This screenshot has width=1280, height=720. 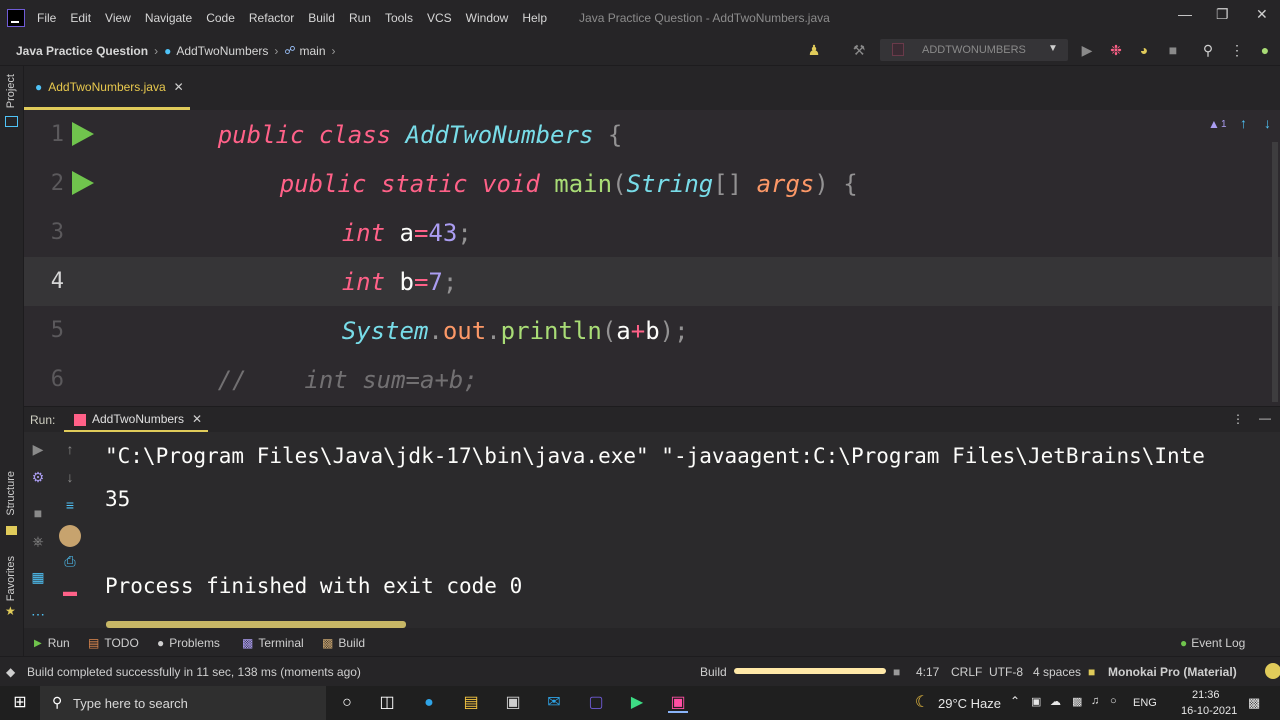 I want to click on windows-start-icon: ⊞, so click(x=20, y=703).